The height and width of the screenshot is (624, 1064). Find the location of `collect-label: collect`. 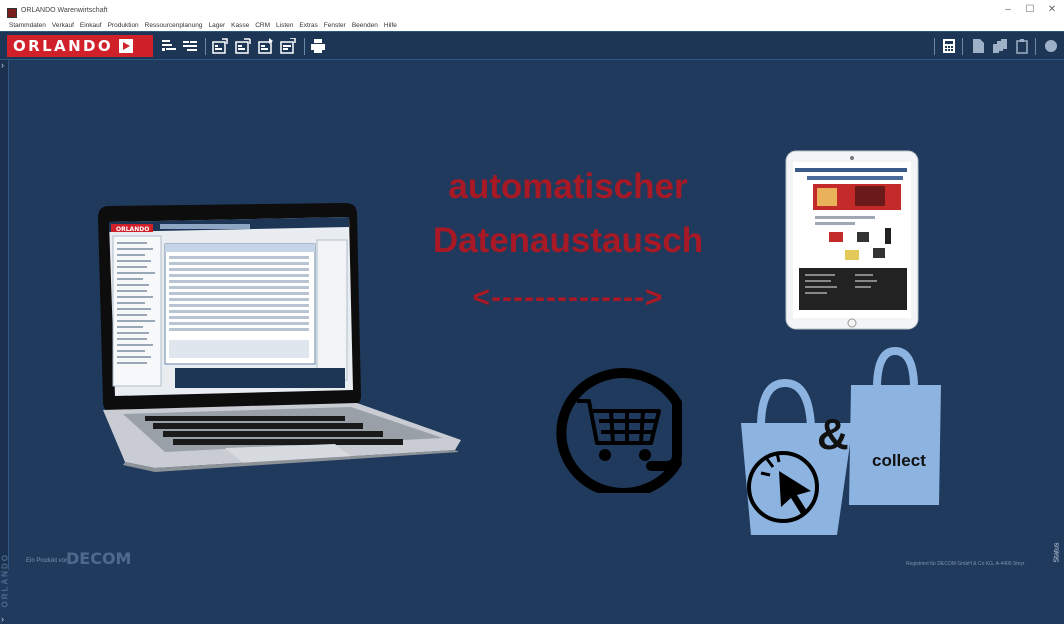

collect-label: collect is located at coordinates (899, 460).